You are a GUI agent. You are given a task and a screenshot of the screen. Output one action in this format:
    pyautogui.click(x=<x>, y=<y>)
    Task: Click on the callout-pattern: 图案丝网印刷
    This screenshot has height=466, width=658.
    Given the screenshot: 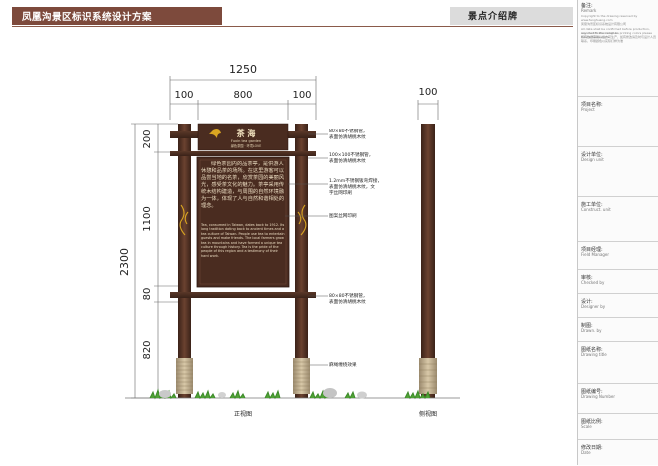 What is the action you would take?
    pyautogui.click(x=343, y=216)
    